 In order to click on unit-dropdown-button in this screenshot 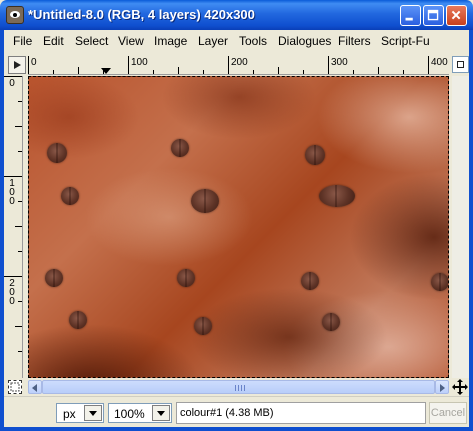, I will do `click(93, 413)`.